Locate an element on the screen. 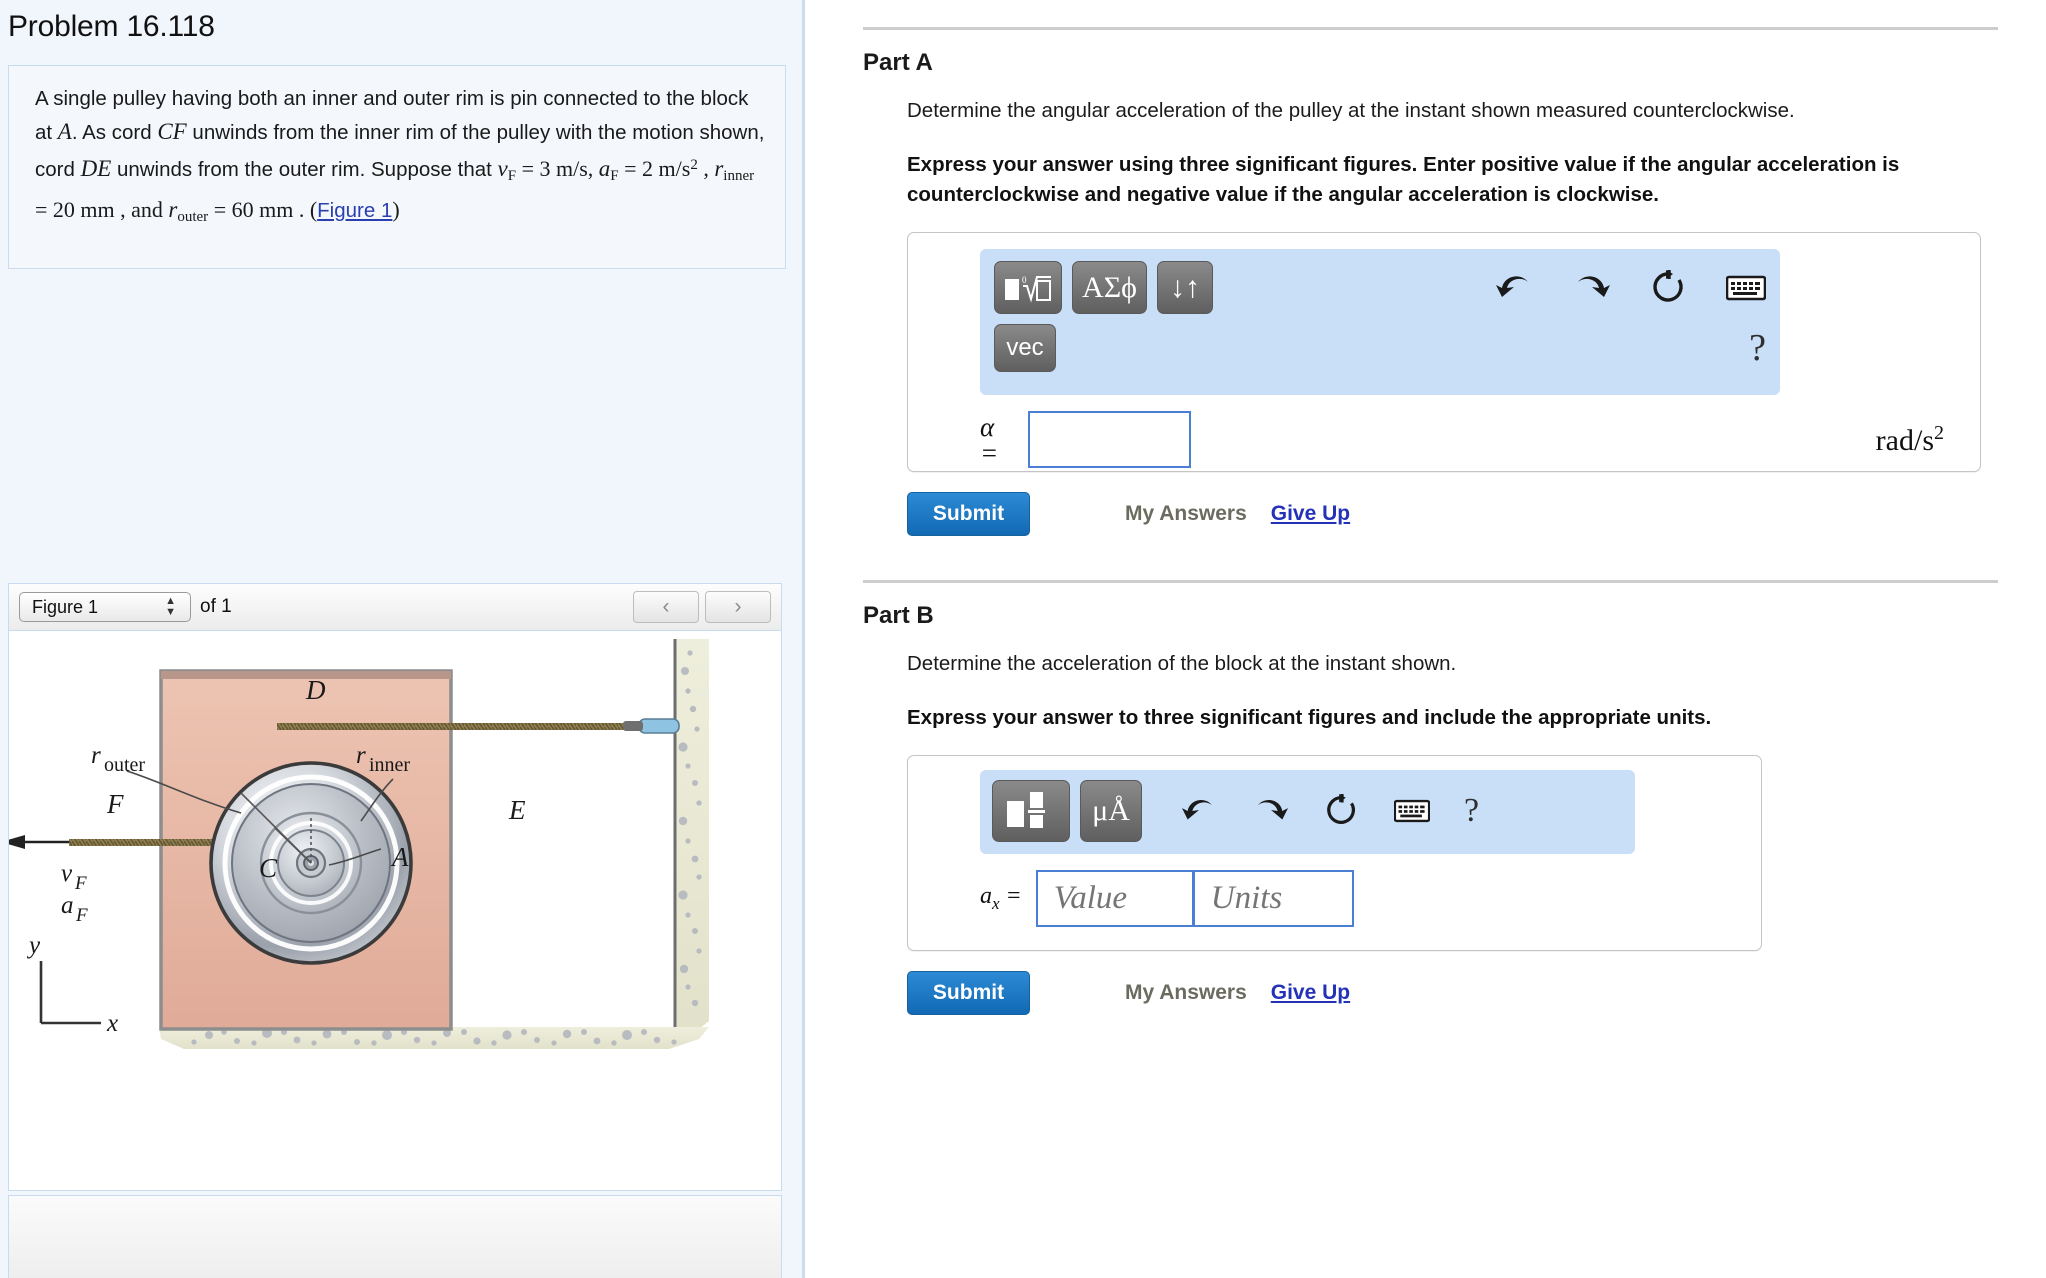 Image resolution: width=2046 pixels, height=1278 pixels. template-root-icon: 0 is located at coordinates (1028, 287).